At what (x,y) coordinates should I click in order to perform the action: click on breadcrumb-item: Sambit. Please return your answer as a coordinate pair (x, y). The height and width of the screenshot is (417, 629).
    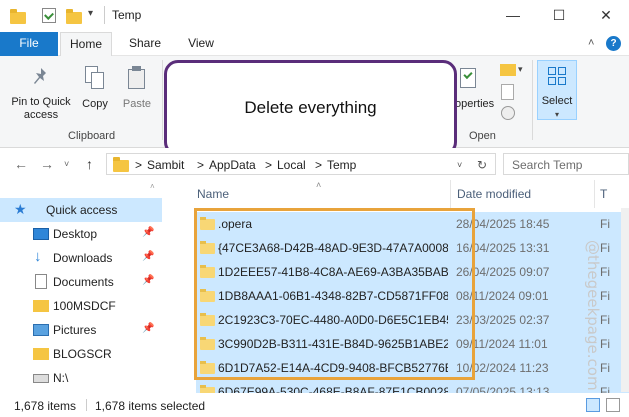
    Looking at the image, I should click on (165, 165).